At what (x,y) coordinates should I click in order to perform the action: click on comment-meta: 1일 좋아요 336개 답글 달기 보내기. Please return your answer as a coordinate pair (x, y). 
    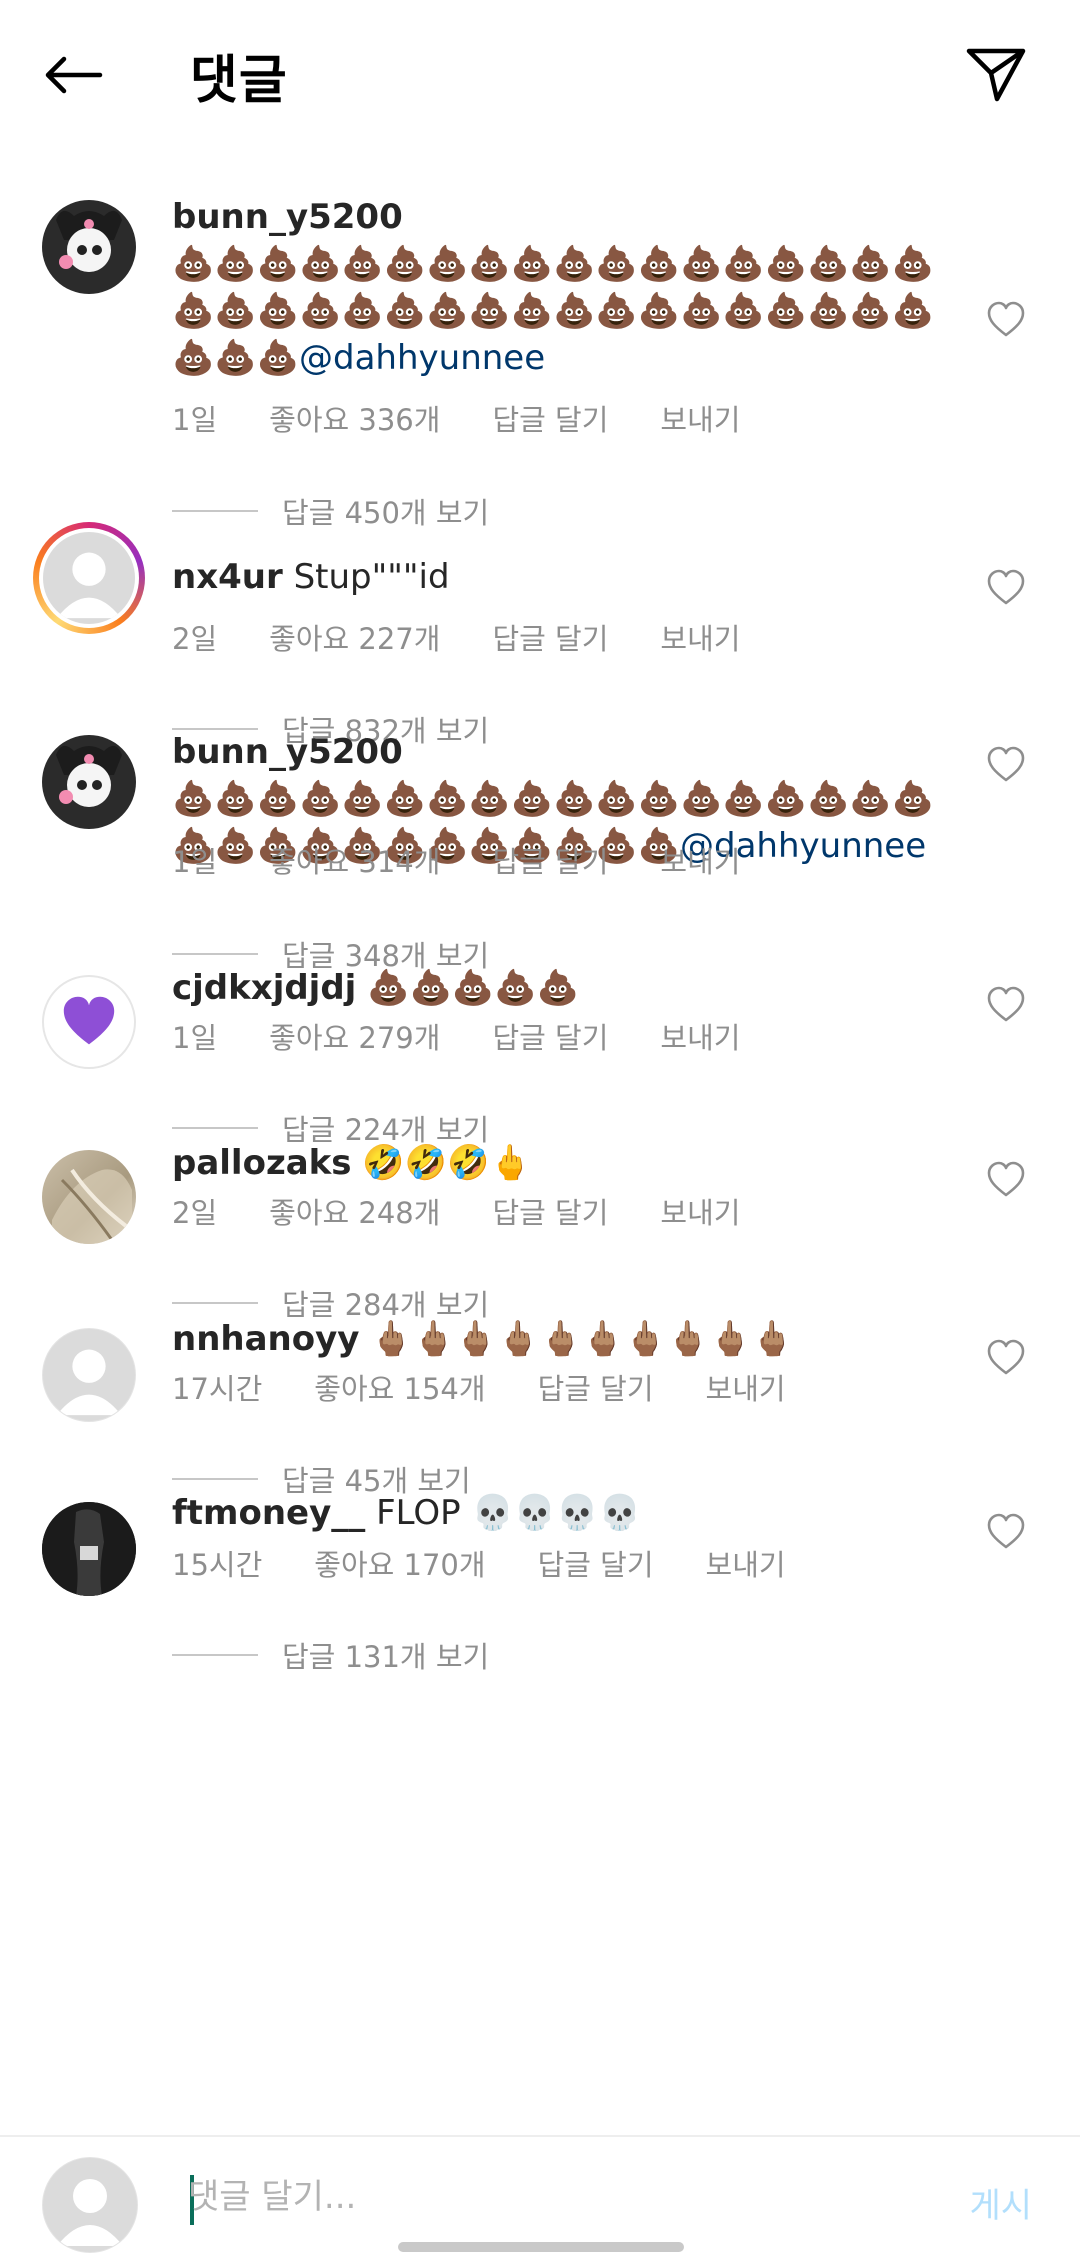
    Looking at the image, I should click on (482, 418).